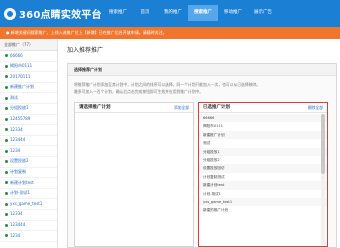 The height and width of the screenshot is (248, 340). Describe the element at coordinates (60, 15) in the screenshot. I see `logo-text: 360点睛实效平台` at that location.